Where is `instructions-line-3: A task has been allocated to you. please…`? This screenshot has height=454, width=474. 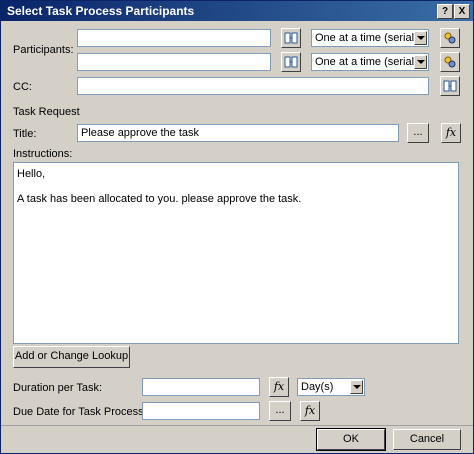
instructions-line-3: A task has been allocated to you. please… is located at coordinates (159, 199).